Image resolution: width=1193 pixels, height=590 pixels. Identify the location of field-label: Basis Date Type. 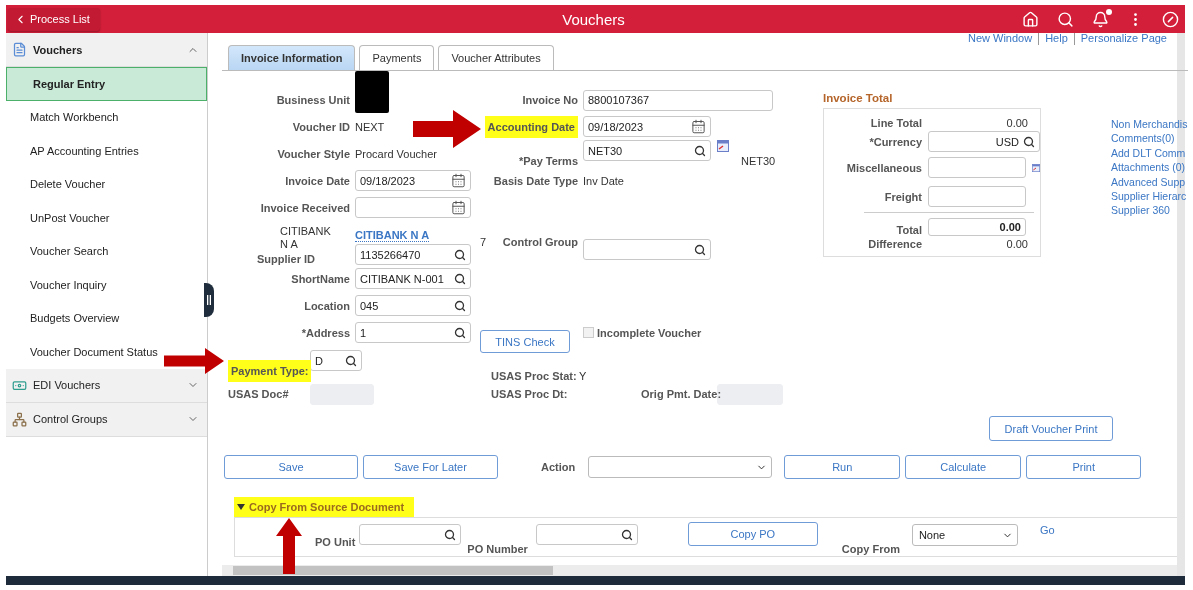
(535, 180).